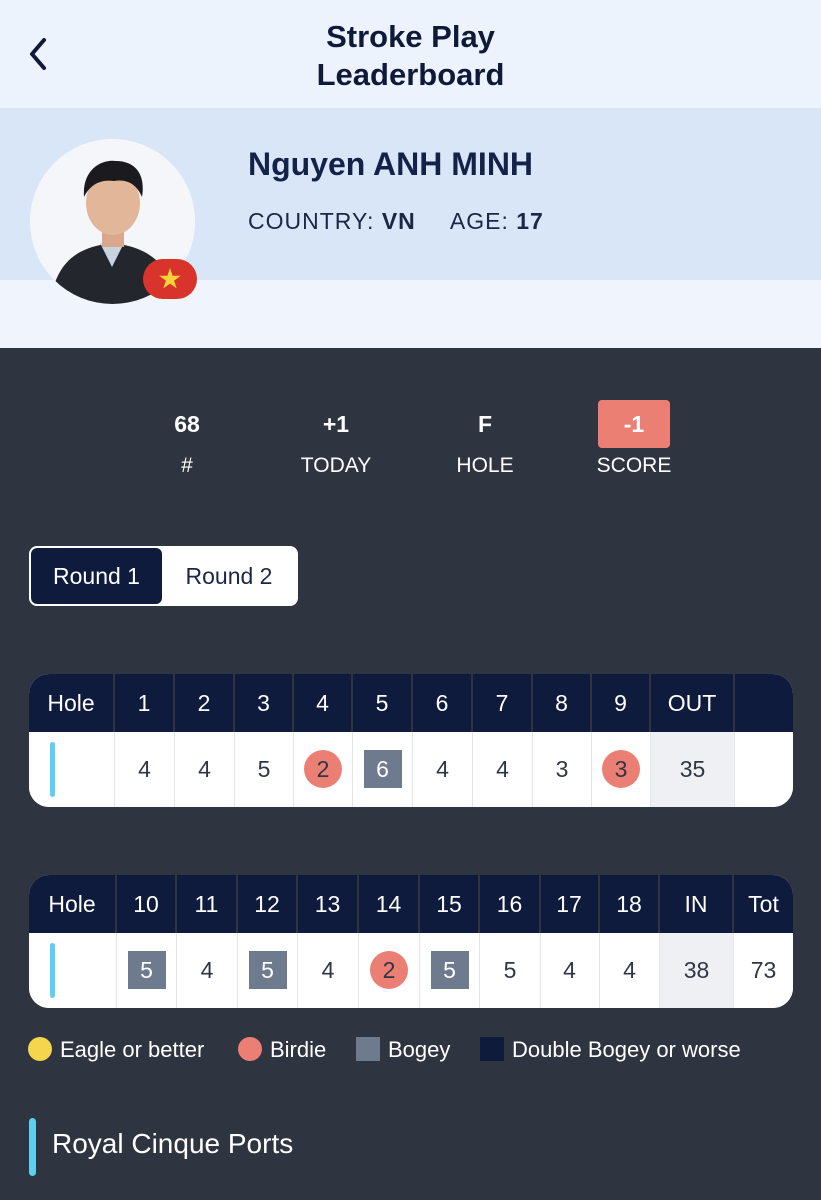 This screenshot has width=821, height=1200. I want to click on tab-round-1: Round 1, so click(96, 576).